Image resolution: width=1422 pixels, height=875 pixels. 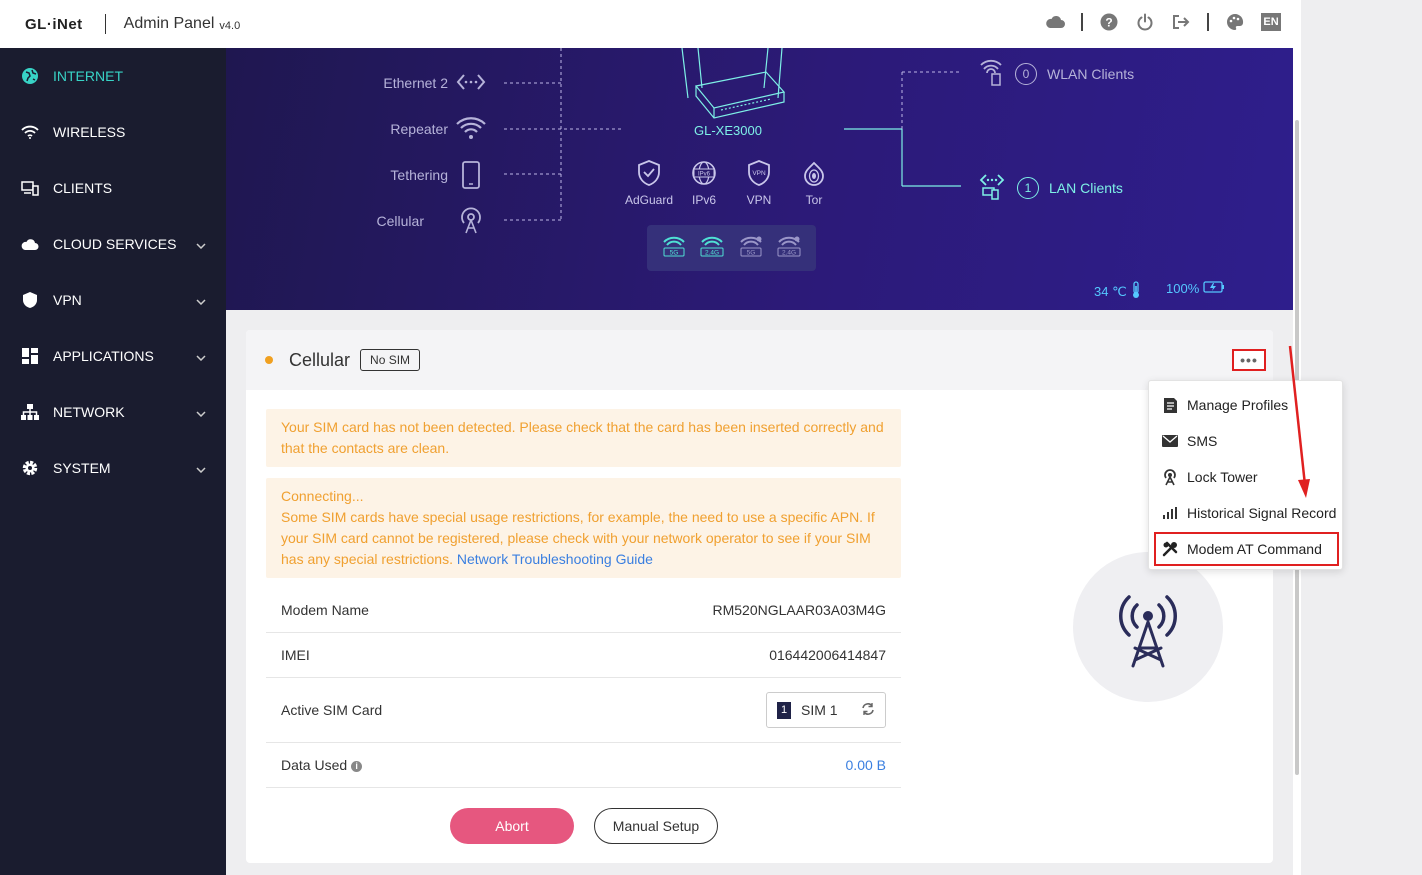 I want to click on feature-tor: Tor, so click(x=814, y=182).